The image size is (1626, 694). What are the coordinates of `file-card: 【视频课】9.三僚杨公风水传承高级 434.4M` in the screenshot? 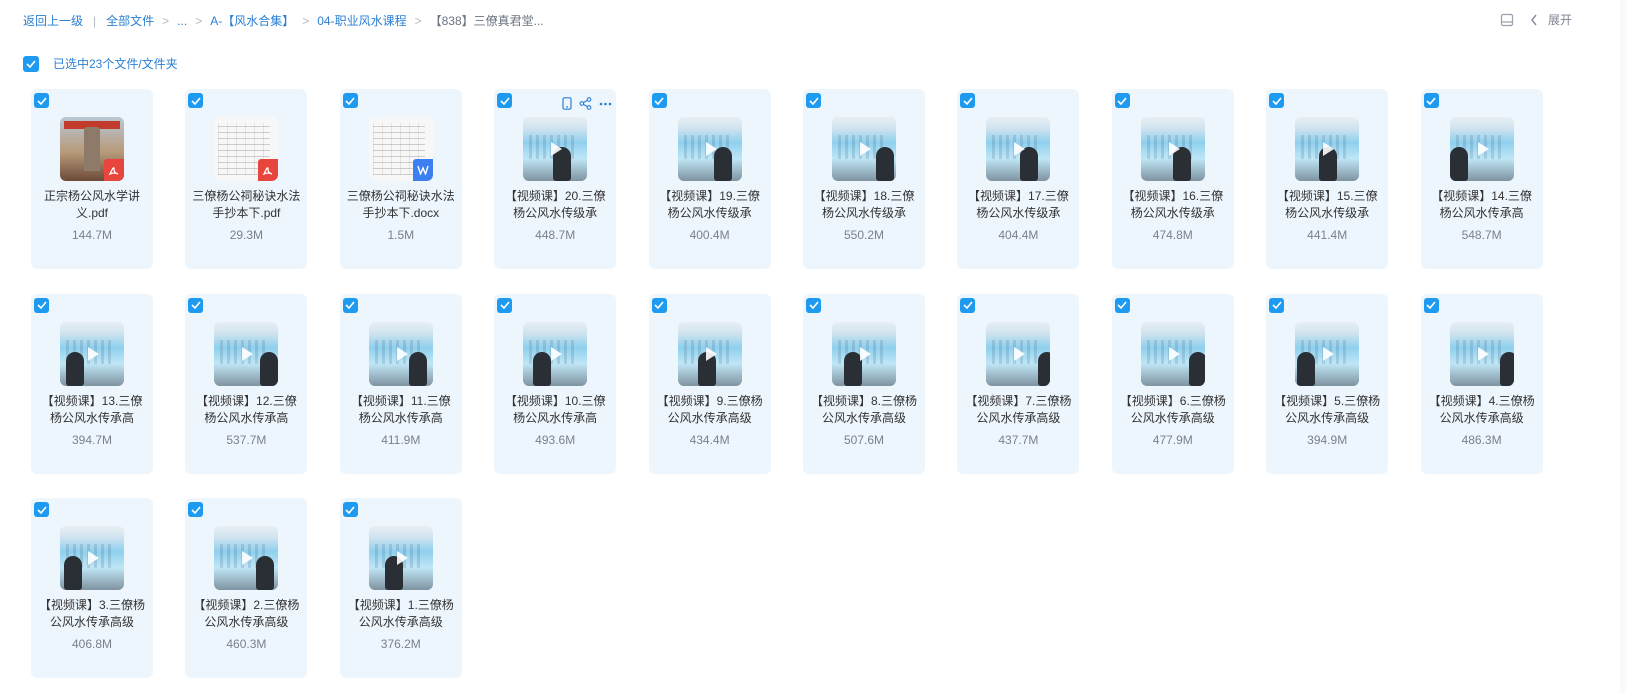 It's located at (709, 383).